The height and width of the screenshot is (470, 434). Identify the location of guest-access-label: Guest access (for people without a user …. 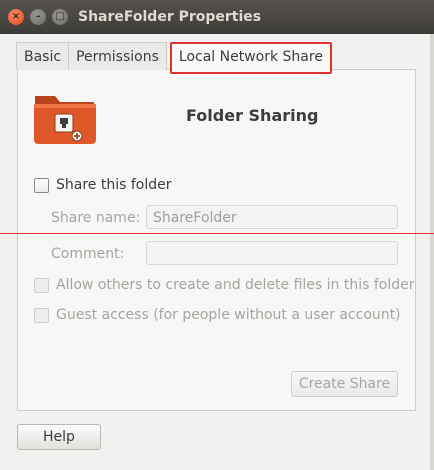
(228, 315).